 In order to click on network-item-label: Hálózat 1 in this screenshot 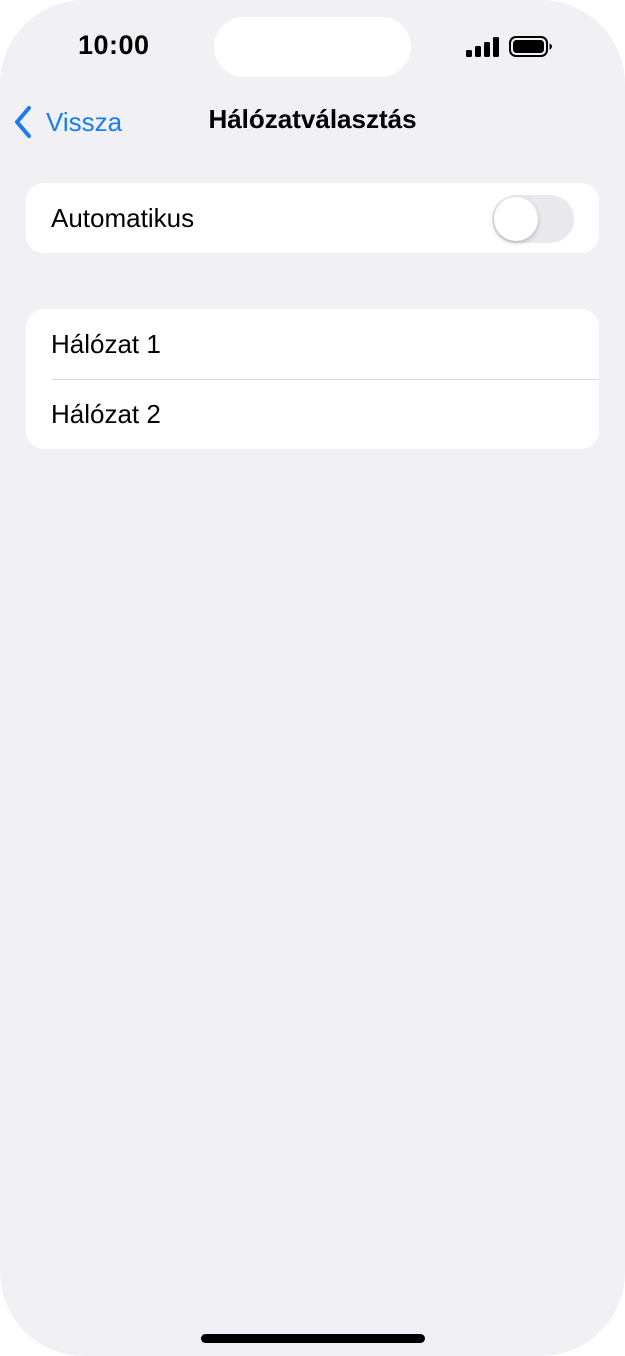, I will do `click(106, 343)`.